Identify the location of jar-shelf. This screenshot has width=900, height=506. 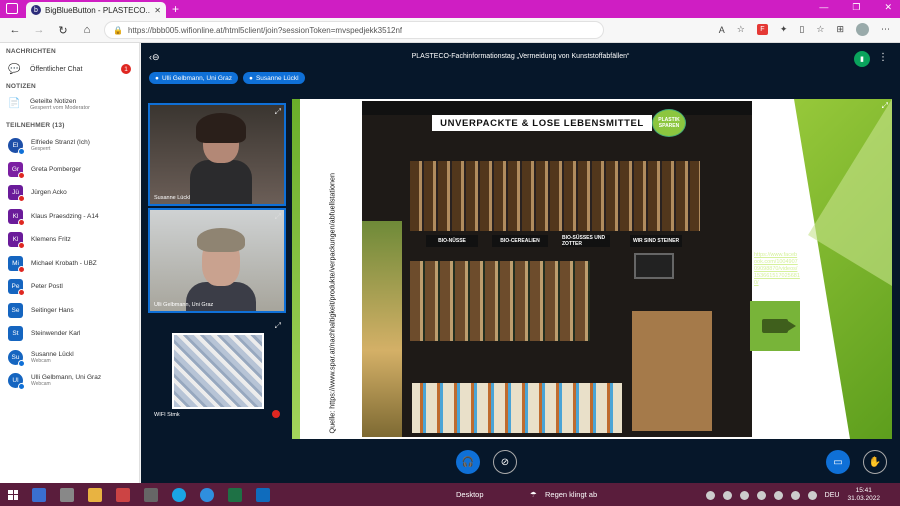
(517, 408).